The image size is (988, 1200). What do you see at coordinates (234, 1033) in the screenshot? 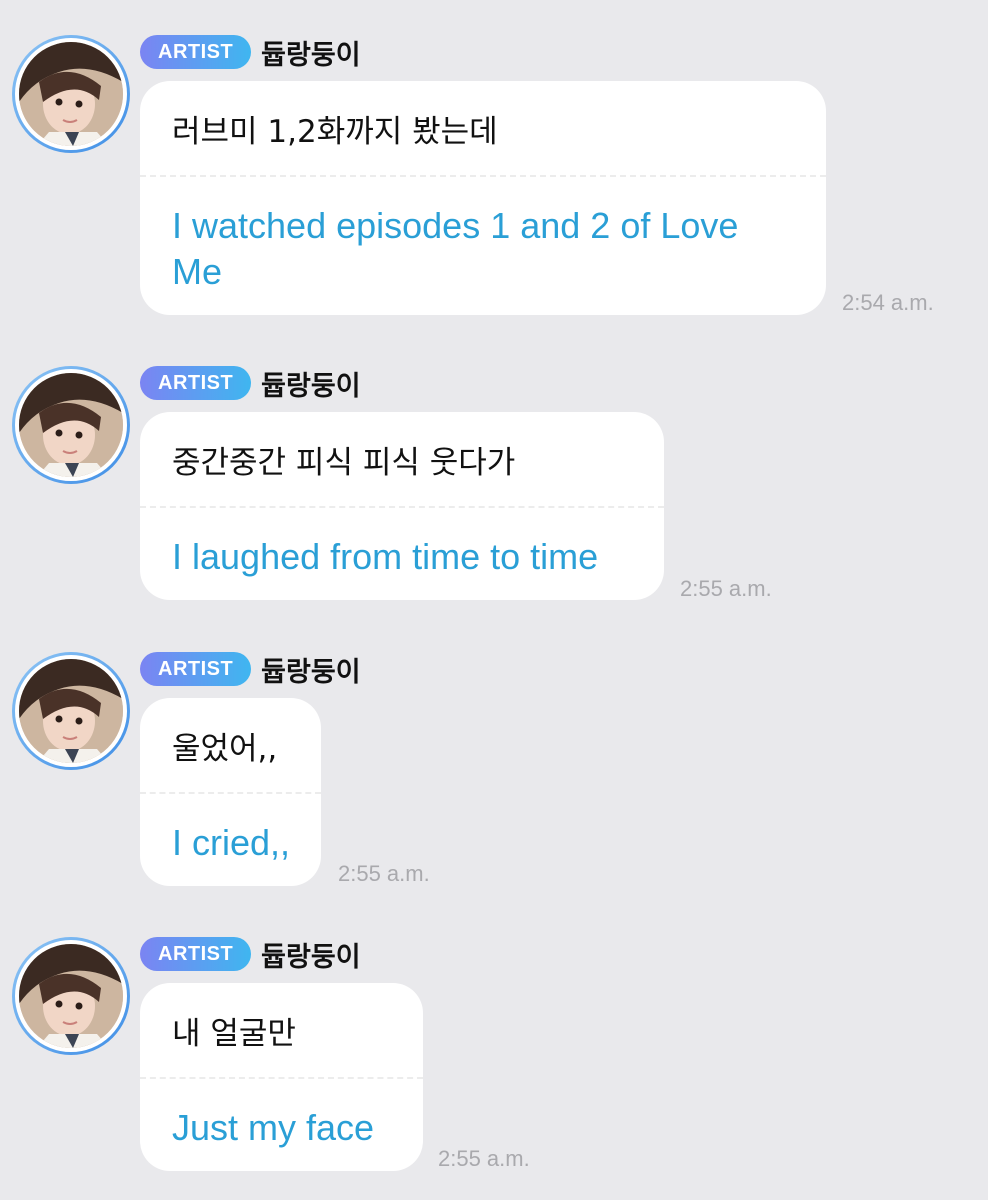
I see `original-text: 내 얼굴만` at bounding box center [234, 1033].